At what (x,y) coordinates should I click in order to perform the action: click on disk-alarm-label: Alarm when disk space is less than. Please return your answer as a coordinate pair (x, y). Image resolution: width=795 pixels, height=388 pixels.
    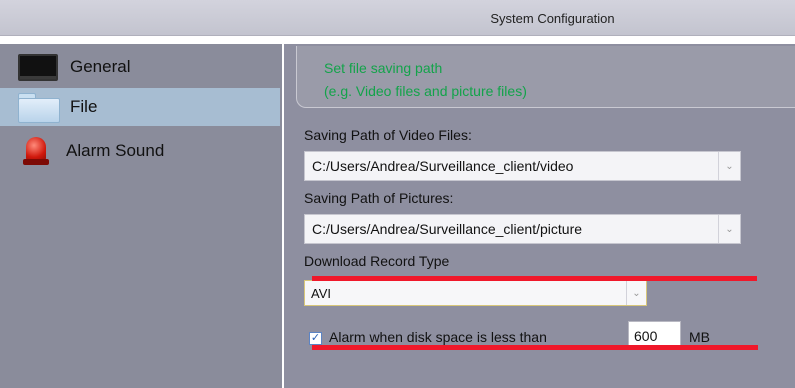
    Looking at the image, I should click on (438, 337).